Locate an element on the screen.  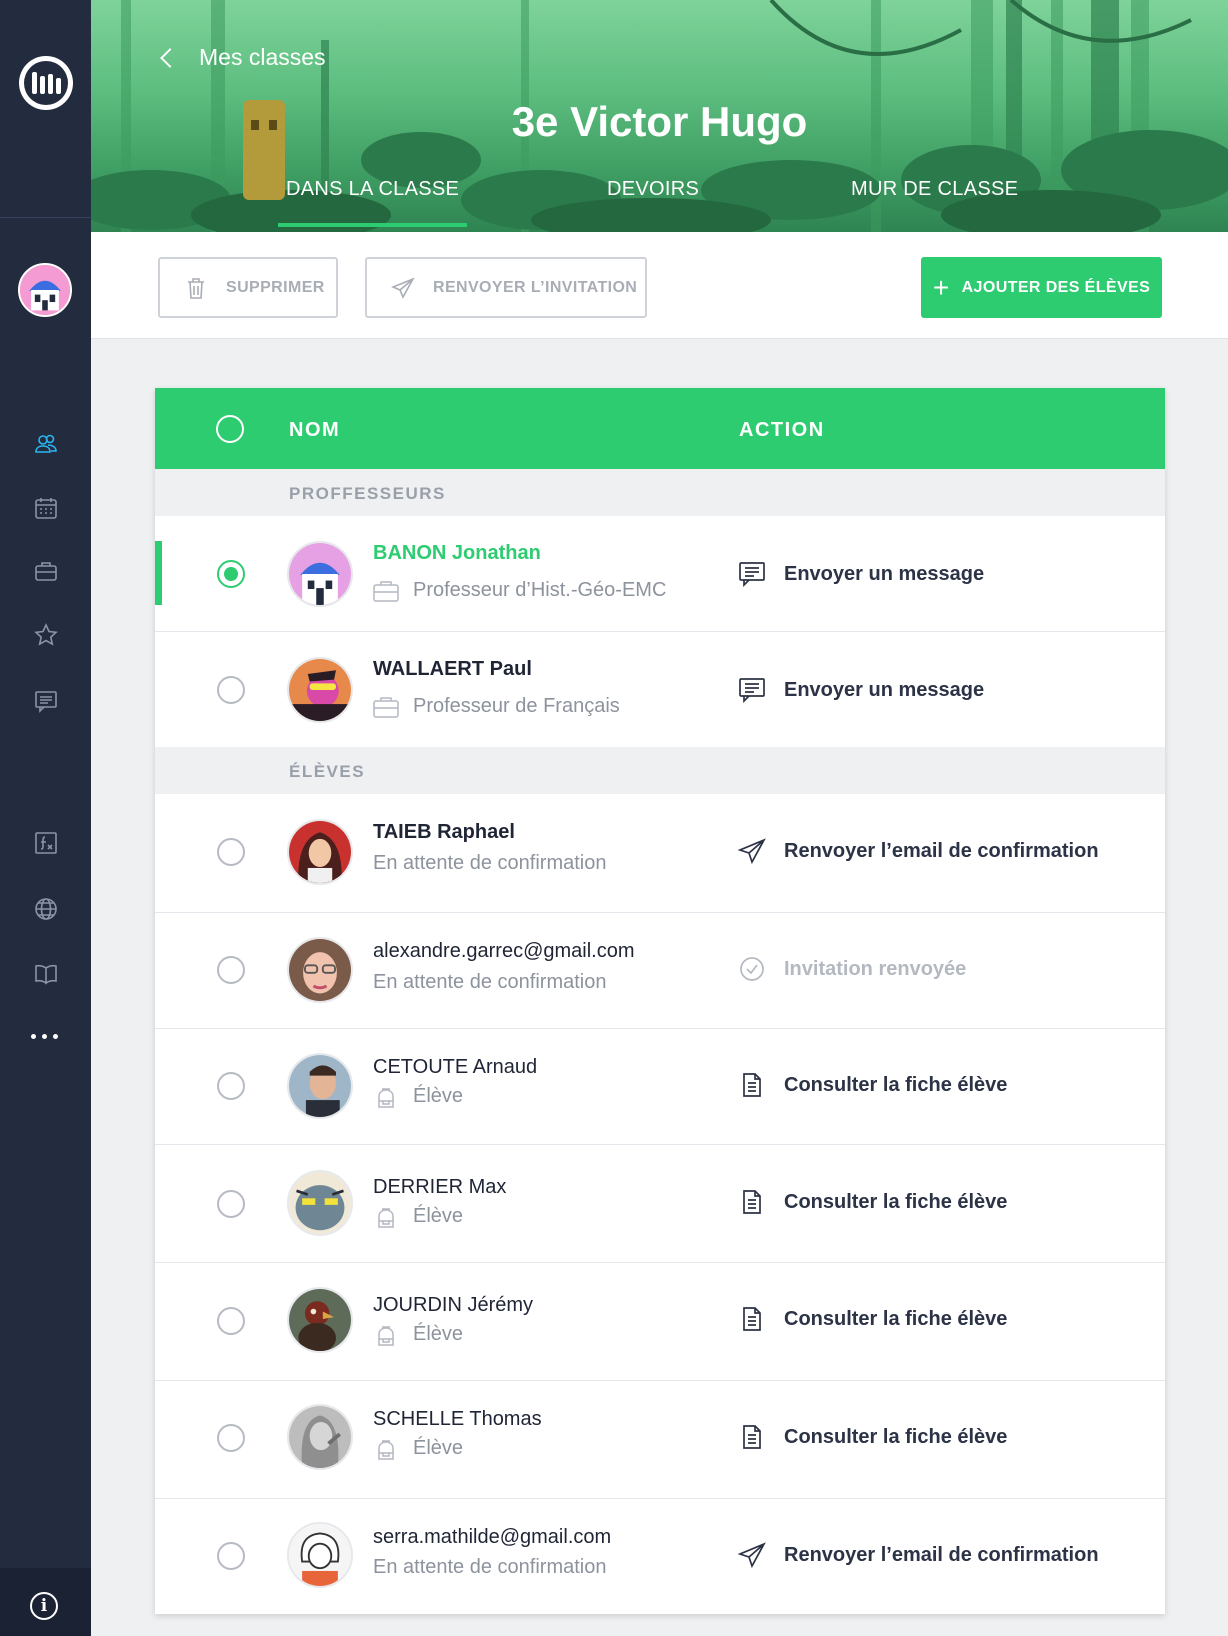
member-name: DERRIER Max is located at coordinates (440, 1187).